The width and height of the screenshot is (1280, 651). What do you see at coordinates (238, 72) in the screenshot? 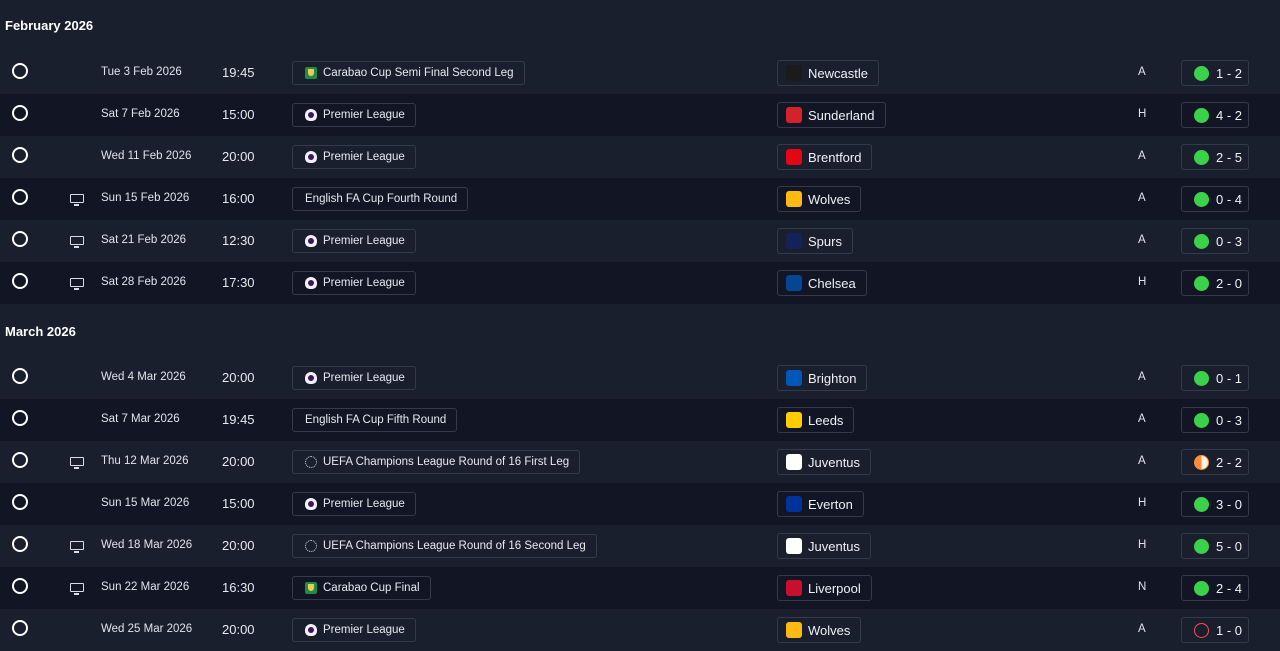
I see `fixture-time: 19:45` at bounding box center [238, 72].